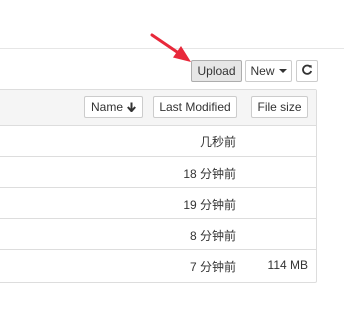 The image size is (344, 310). What do you see at coordinates (217, 142) in the screenshot?
I see `last-modified-value: 几秒前` at bounding box center [217, 142].